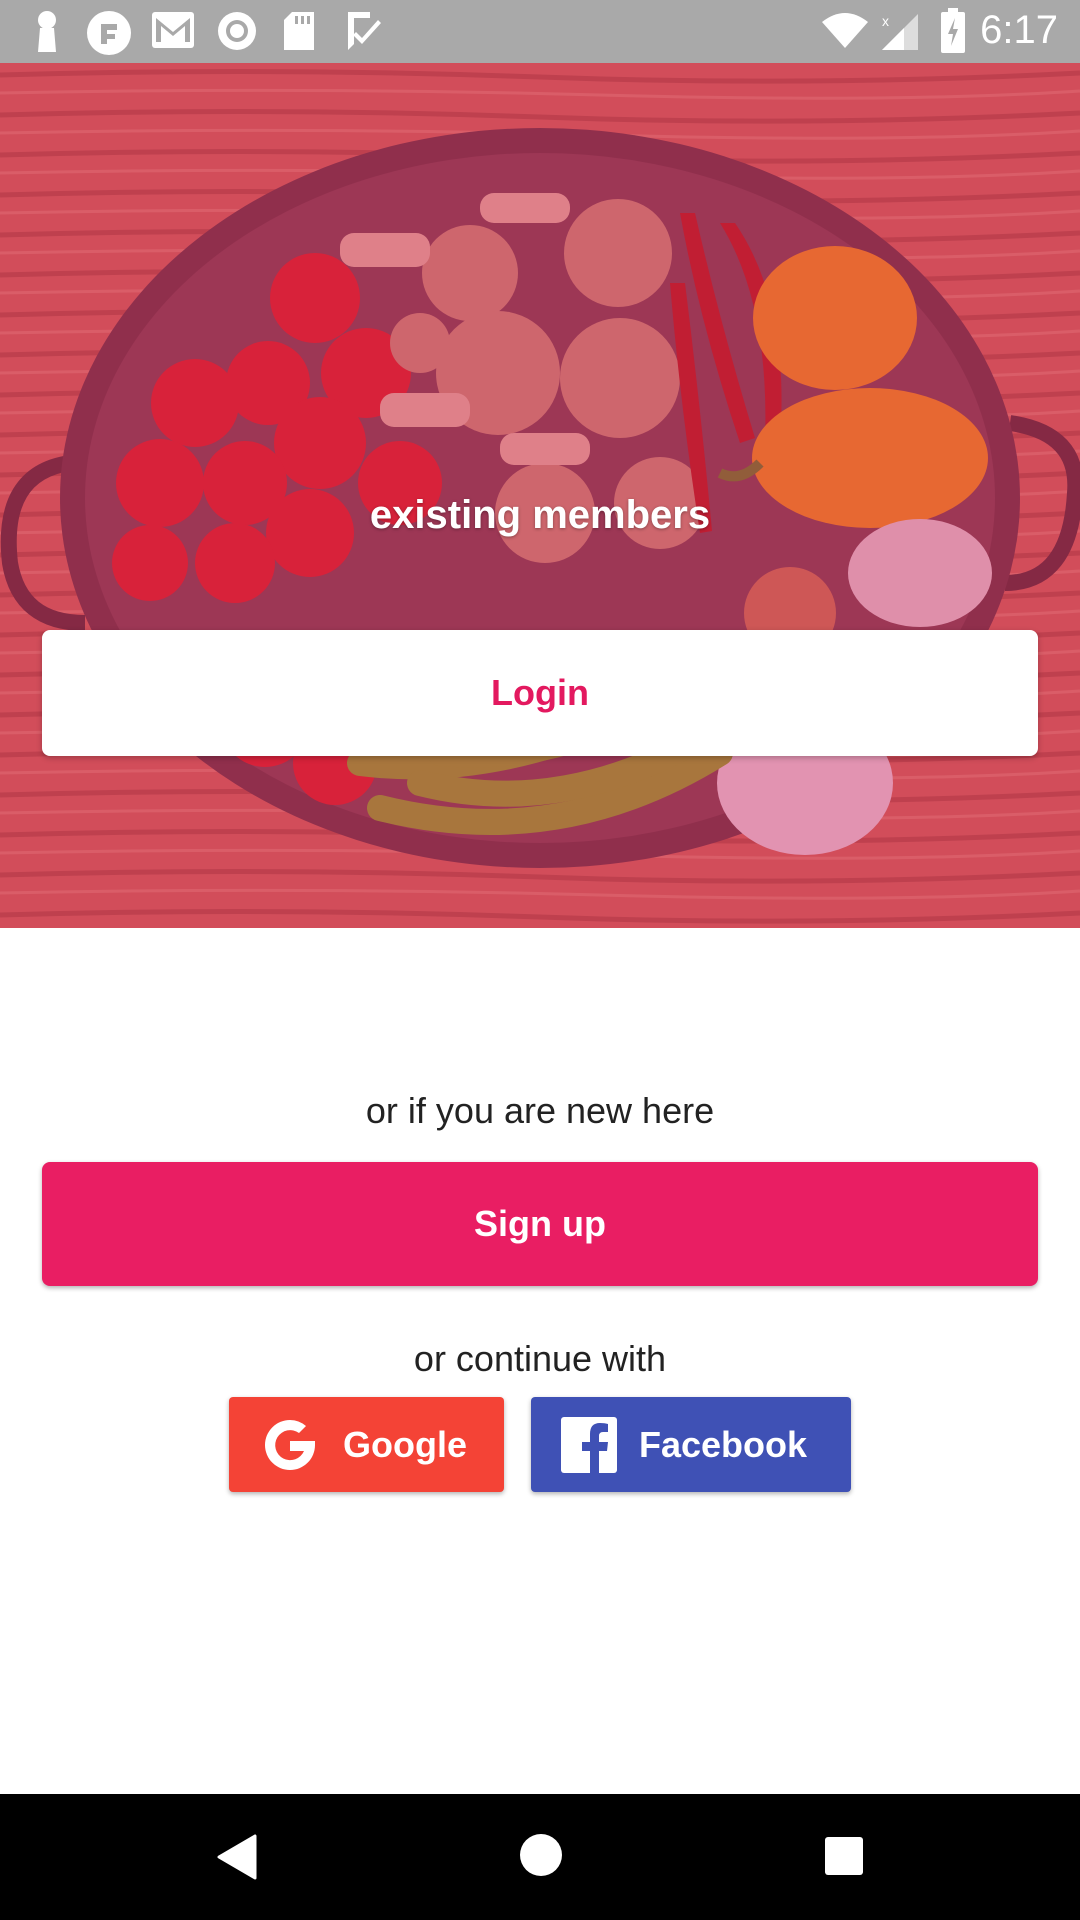 Image resolution: width=1080 pixels, height=1920 pixels. I want to click on continue-with-prompt: or continue with, so click(540, 1358).